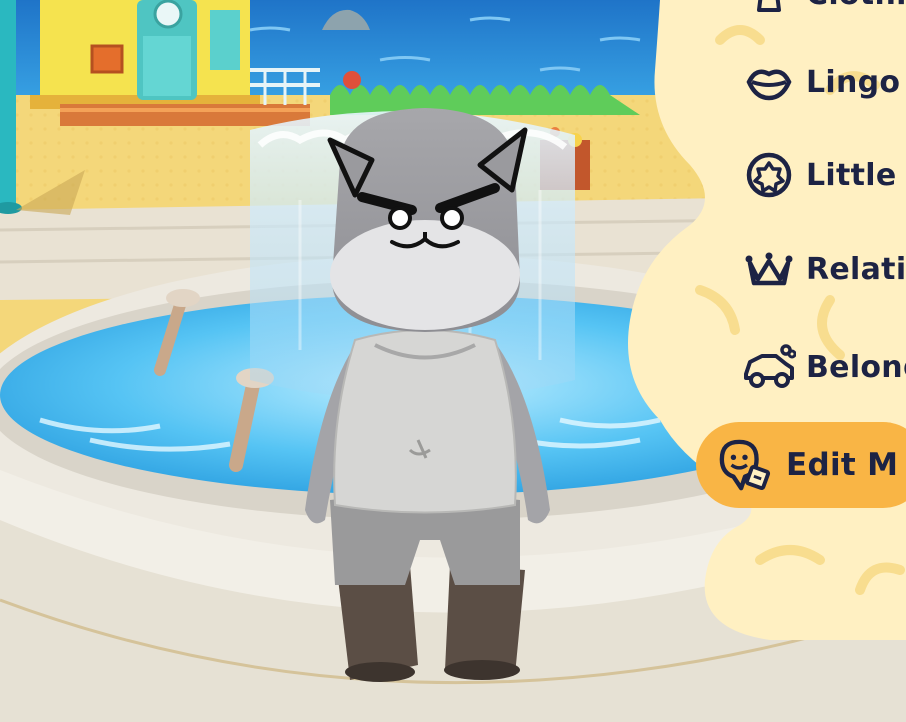  What do you see at coordinates (769, 10) in the screenshot?
I see `dress-icon` at bounding box center [769, 10].